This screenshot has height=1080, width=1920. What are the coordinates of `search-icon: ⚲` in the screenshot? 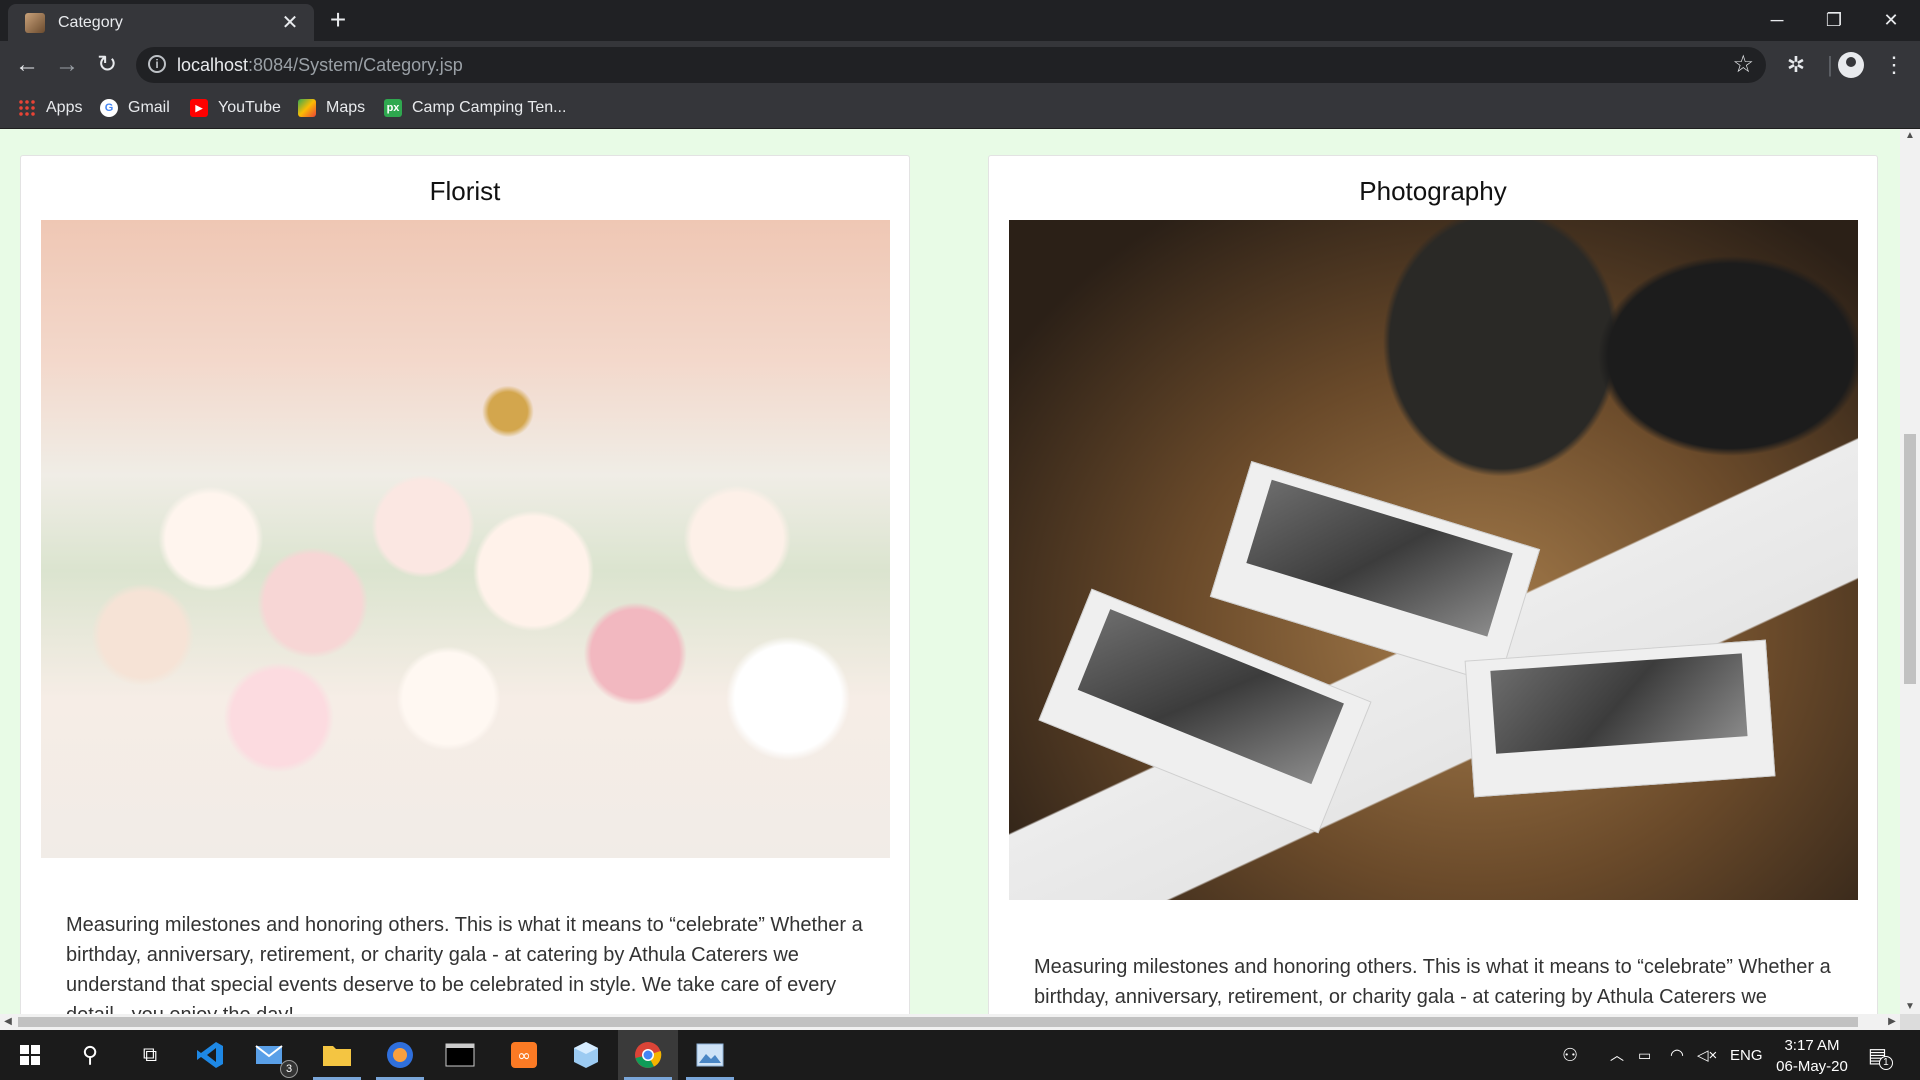 It's located at (90, 1055).